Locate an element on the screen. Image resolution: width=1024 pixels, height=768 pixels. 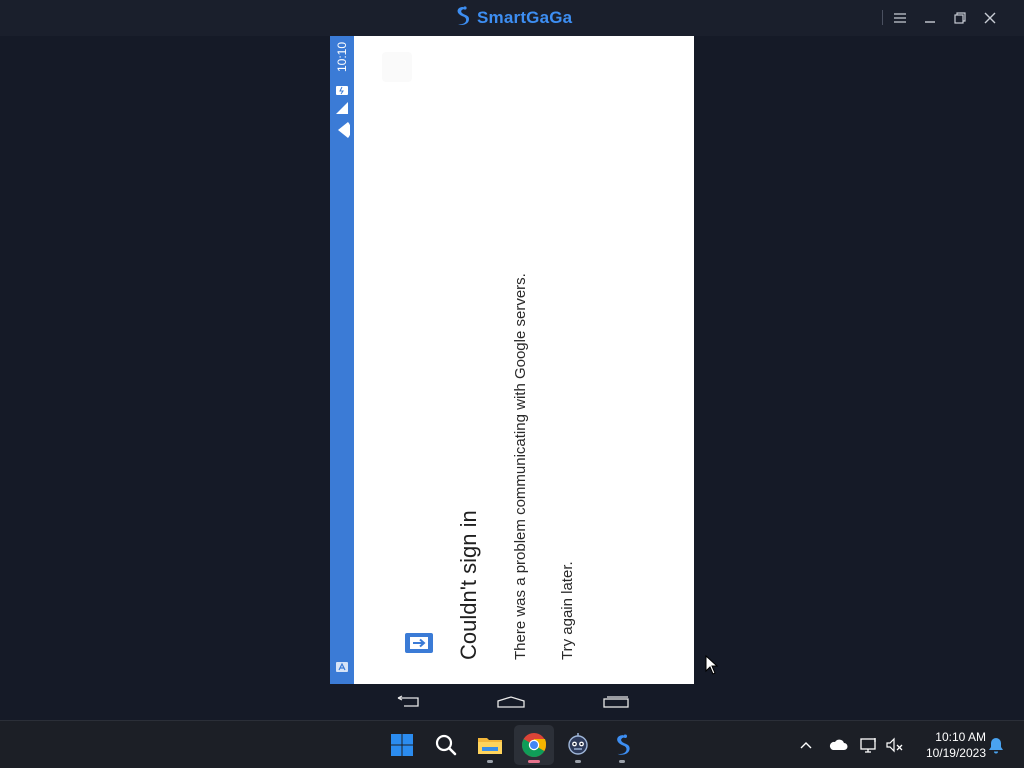
brand-name: SmartGaGa is located at coordinates (525, 17).